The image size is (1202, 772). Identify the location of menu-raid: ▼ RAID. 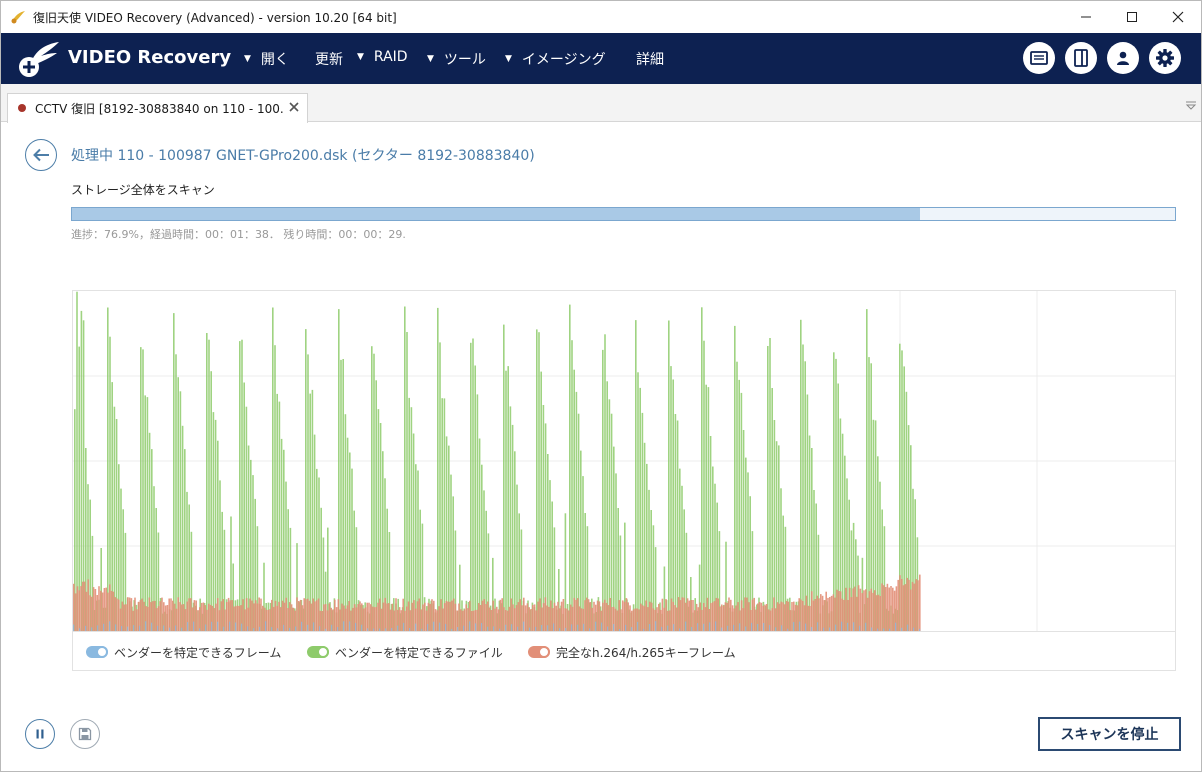
(382, 57).